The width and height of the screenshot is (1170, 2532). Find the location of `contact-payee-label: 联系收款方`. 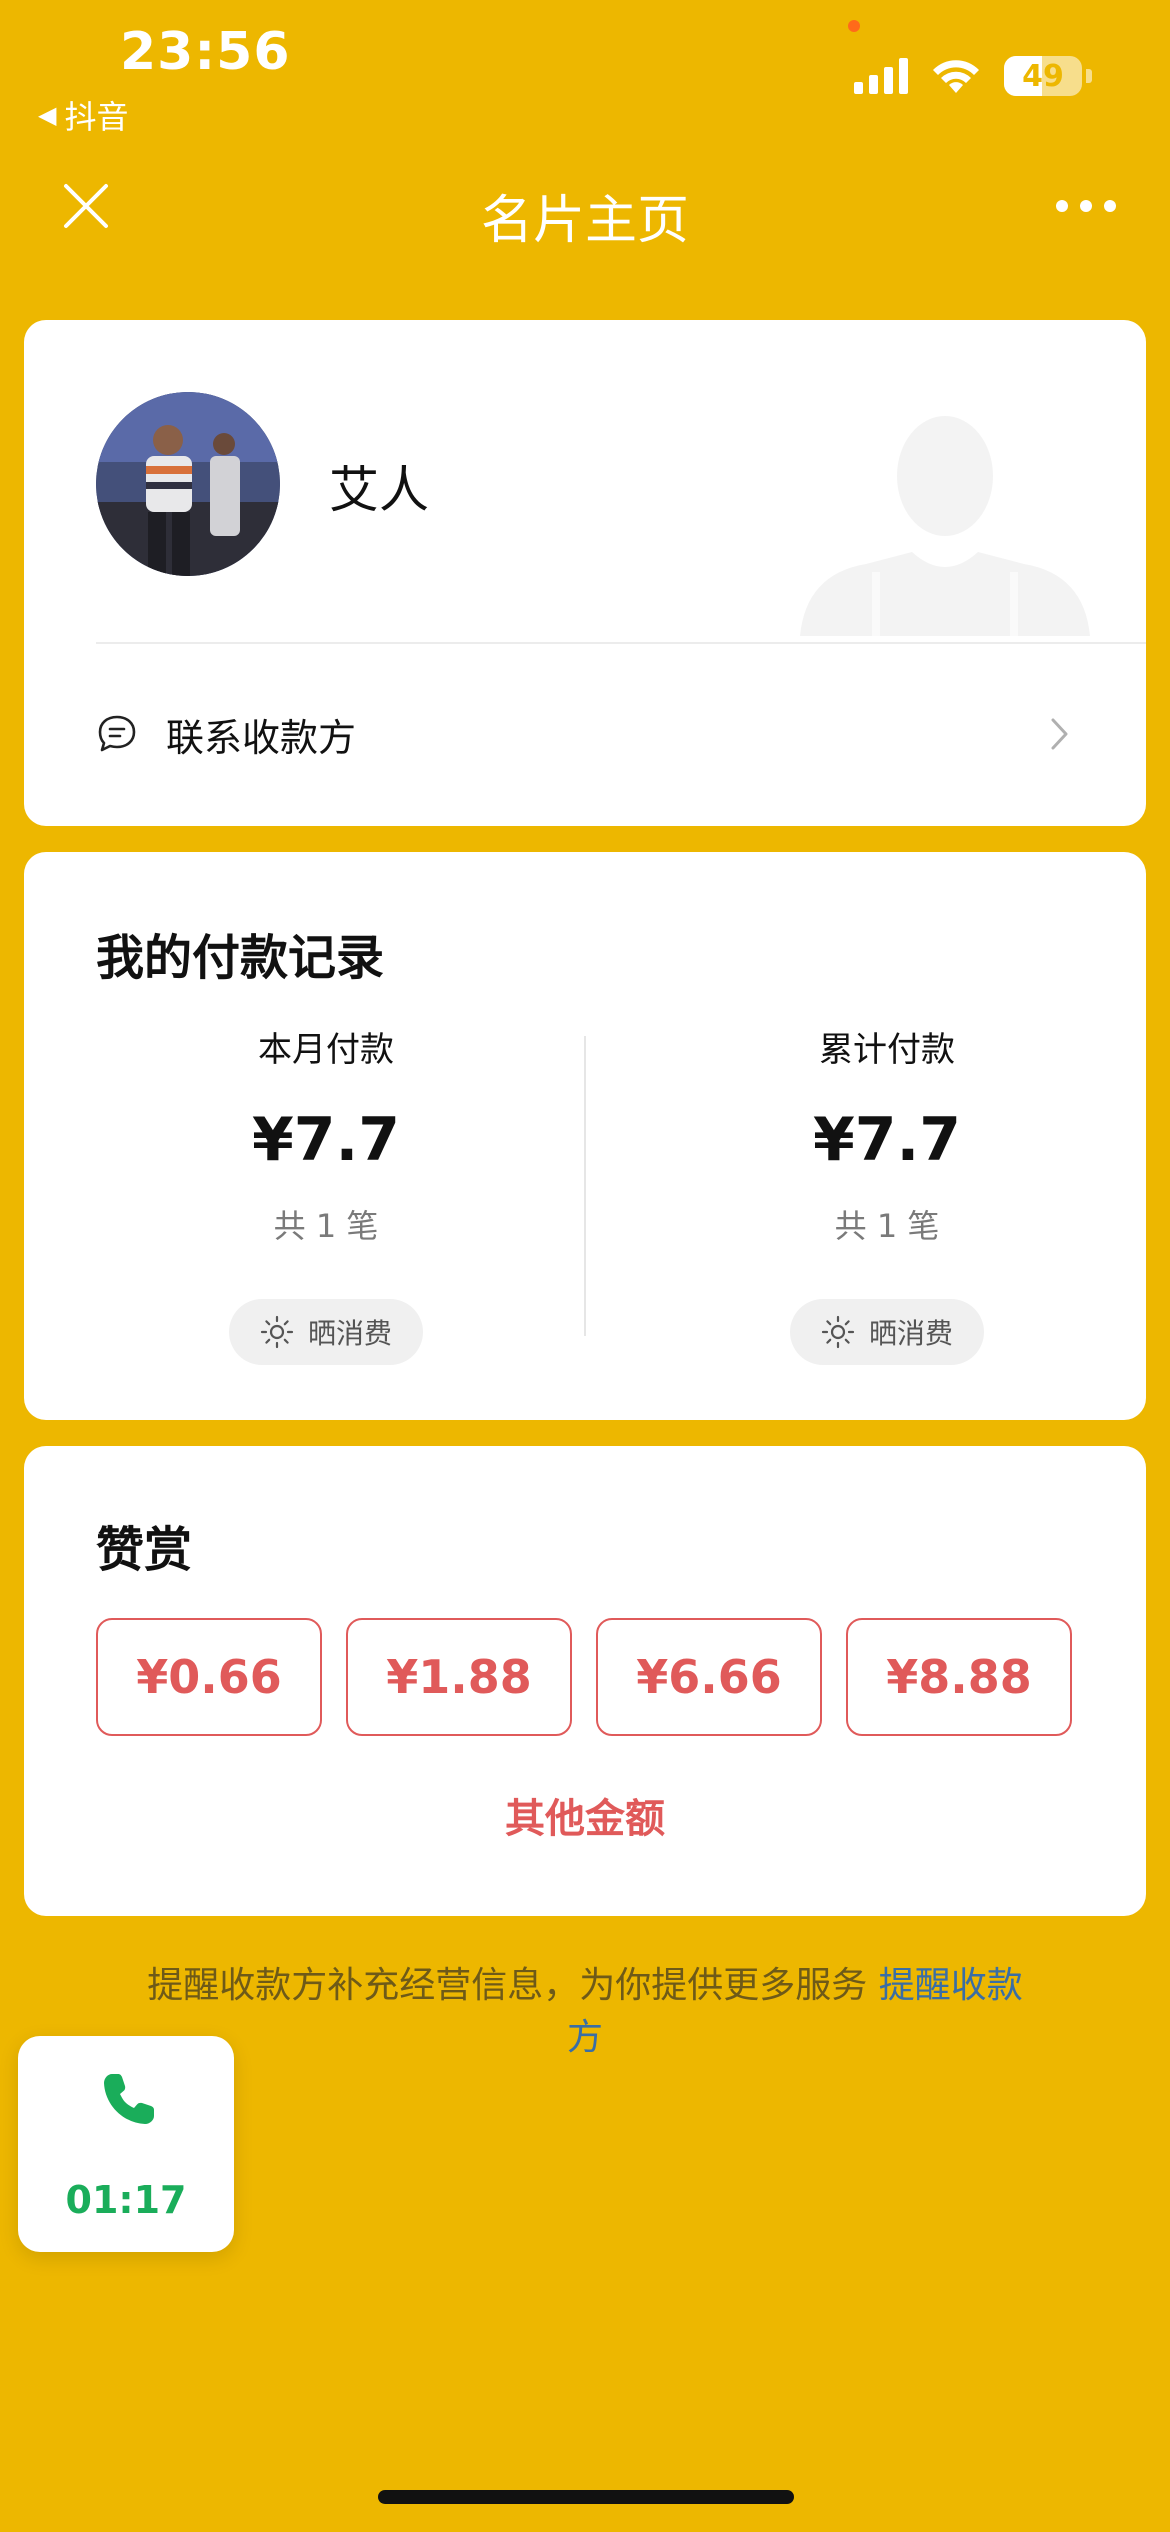

contact-payee-label: 联系收款方 is located at coordinates (261, 737).